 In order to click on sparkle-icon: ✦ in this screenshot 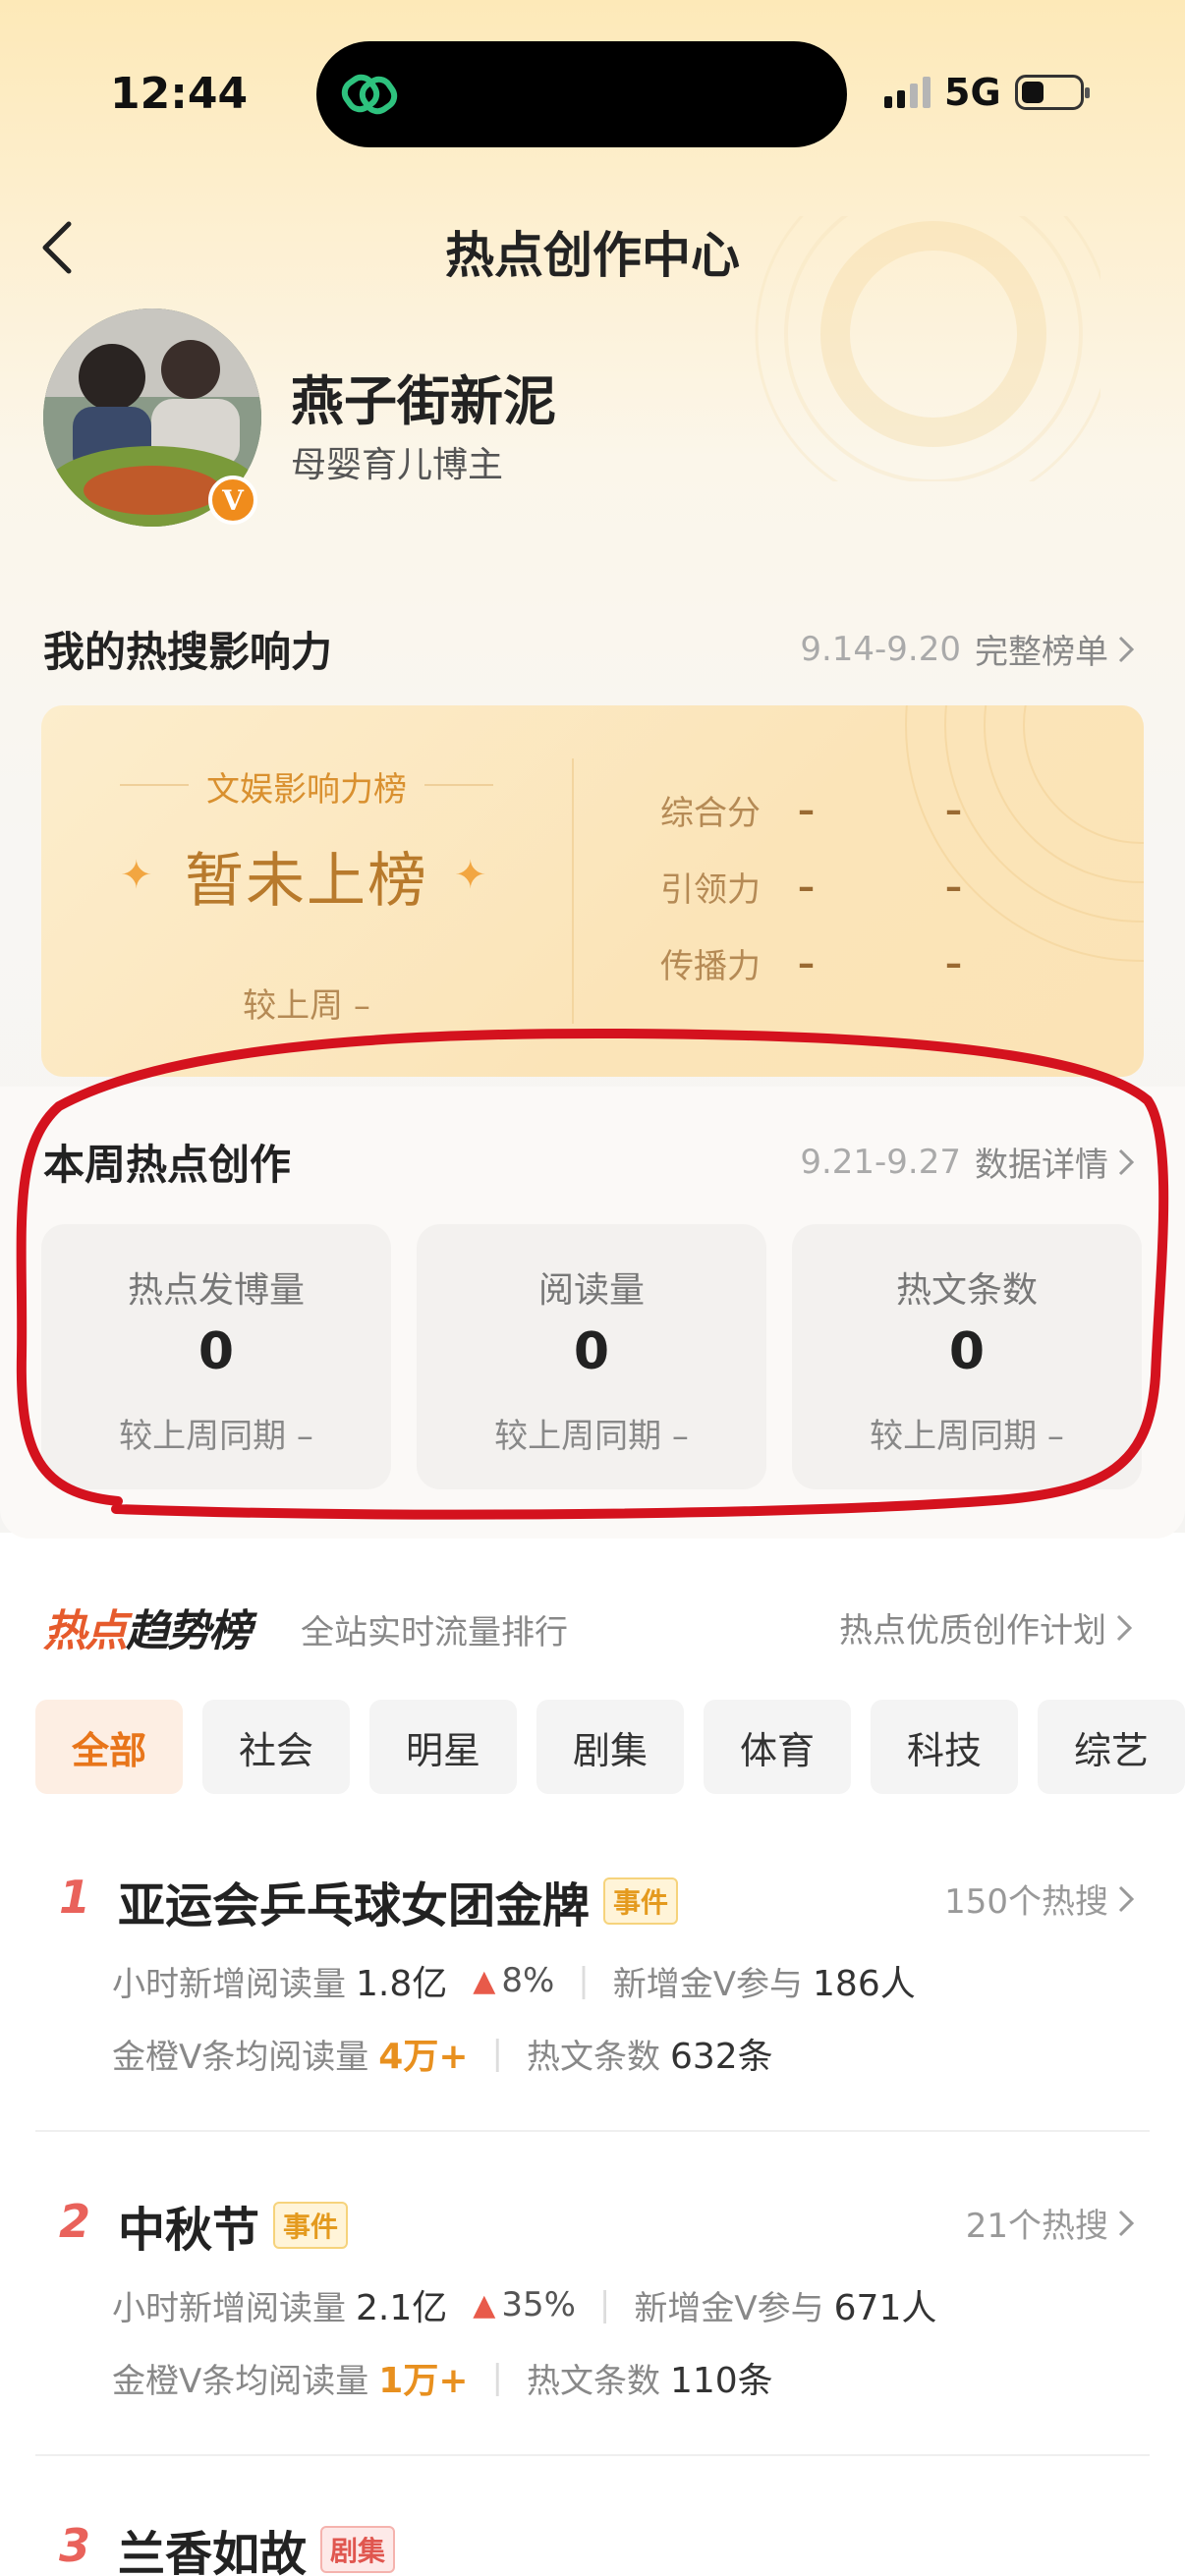, I will do `click(471, 875)`.